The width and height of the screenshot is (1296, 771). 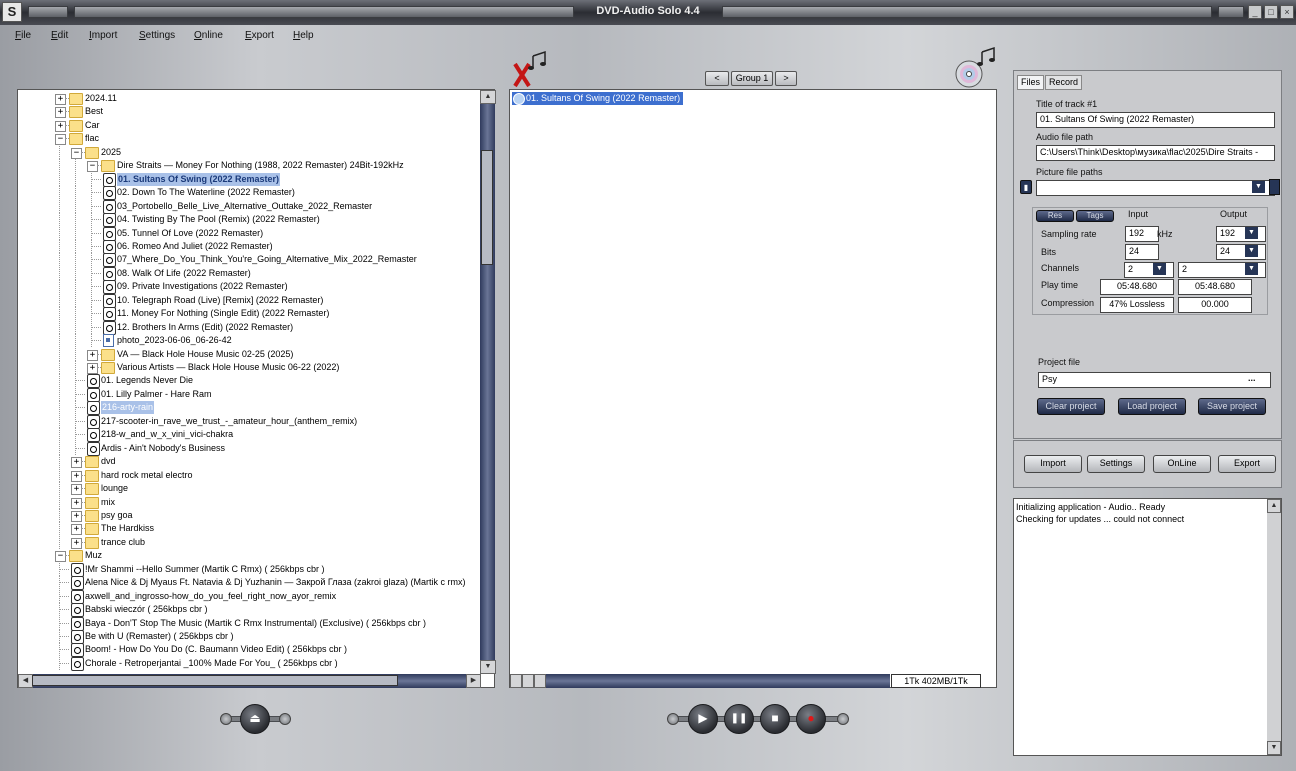 What do you see at coordinates (1154, 380) in the screenshot?
I see `project-file-input: Psy` at bounding box center [1154, 380].